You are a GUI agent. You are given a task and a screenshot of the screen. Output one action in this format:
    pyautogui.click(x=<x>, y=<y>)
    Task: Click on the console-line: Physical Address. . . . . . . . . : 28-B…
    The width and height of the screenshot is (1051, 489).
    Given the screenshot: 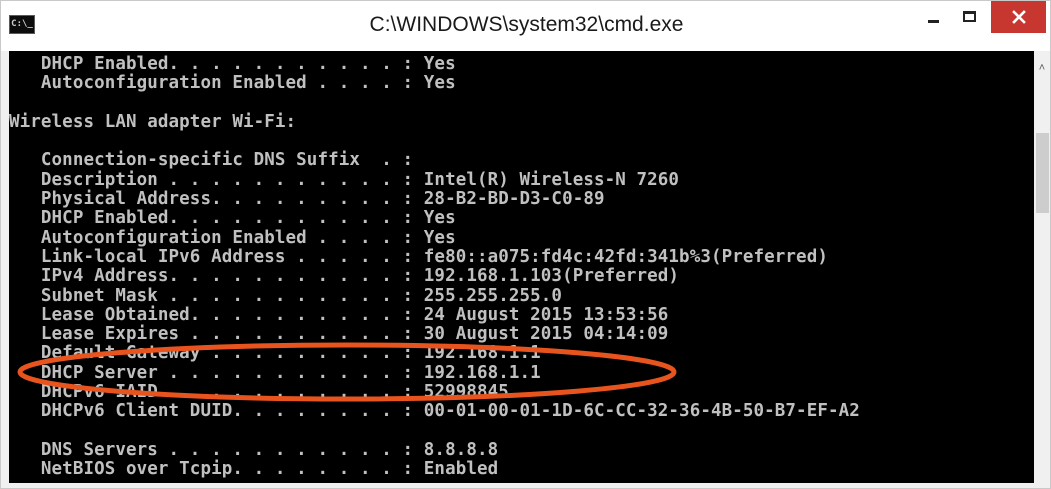 What is the action you would take?
    pyautogui.click(x=307, y=199)
    